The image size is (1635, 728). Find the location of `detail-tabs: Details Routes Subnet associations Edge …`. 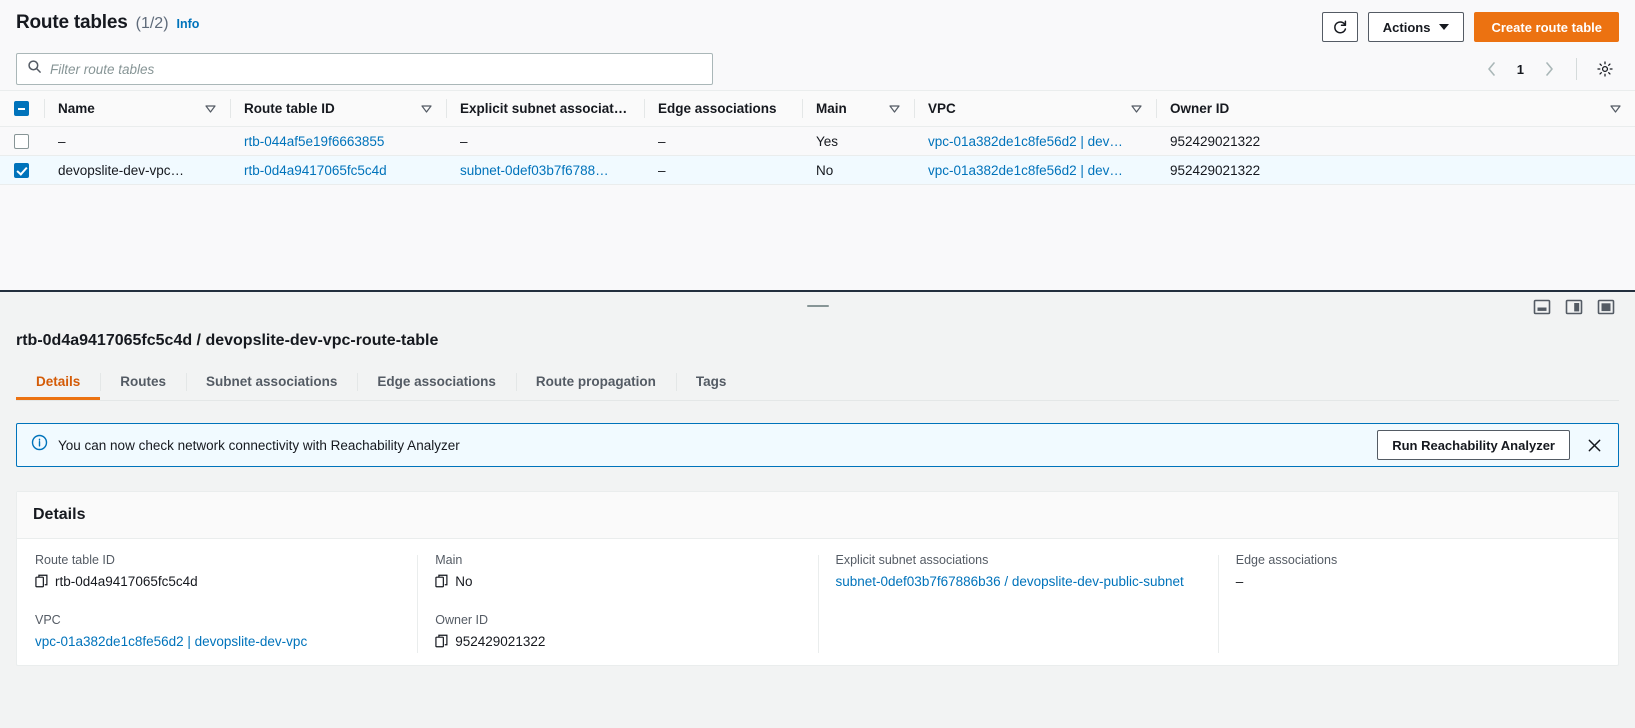

detail-tabs: Details Routes Subnet associations Edge … is located at coordinates (817, 382).